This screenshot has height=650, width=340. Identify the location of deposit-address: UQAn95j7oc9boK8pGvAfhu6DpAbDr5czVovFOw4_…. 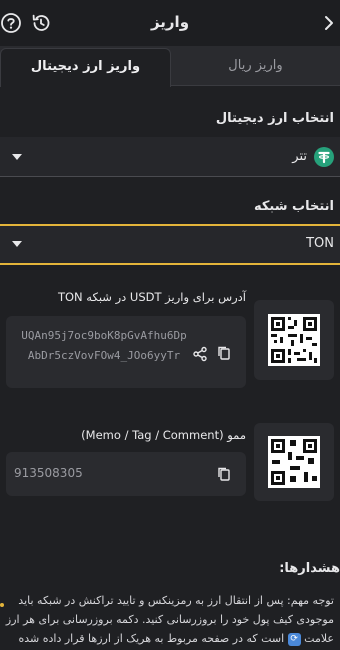
(104, 346).